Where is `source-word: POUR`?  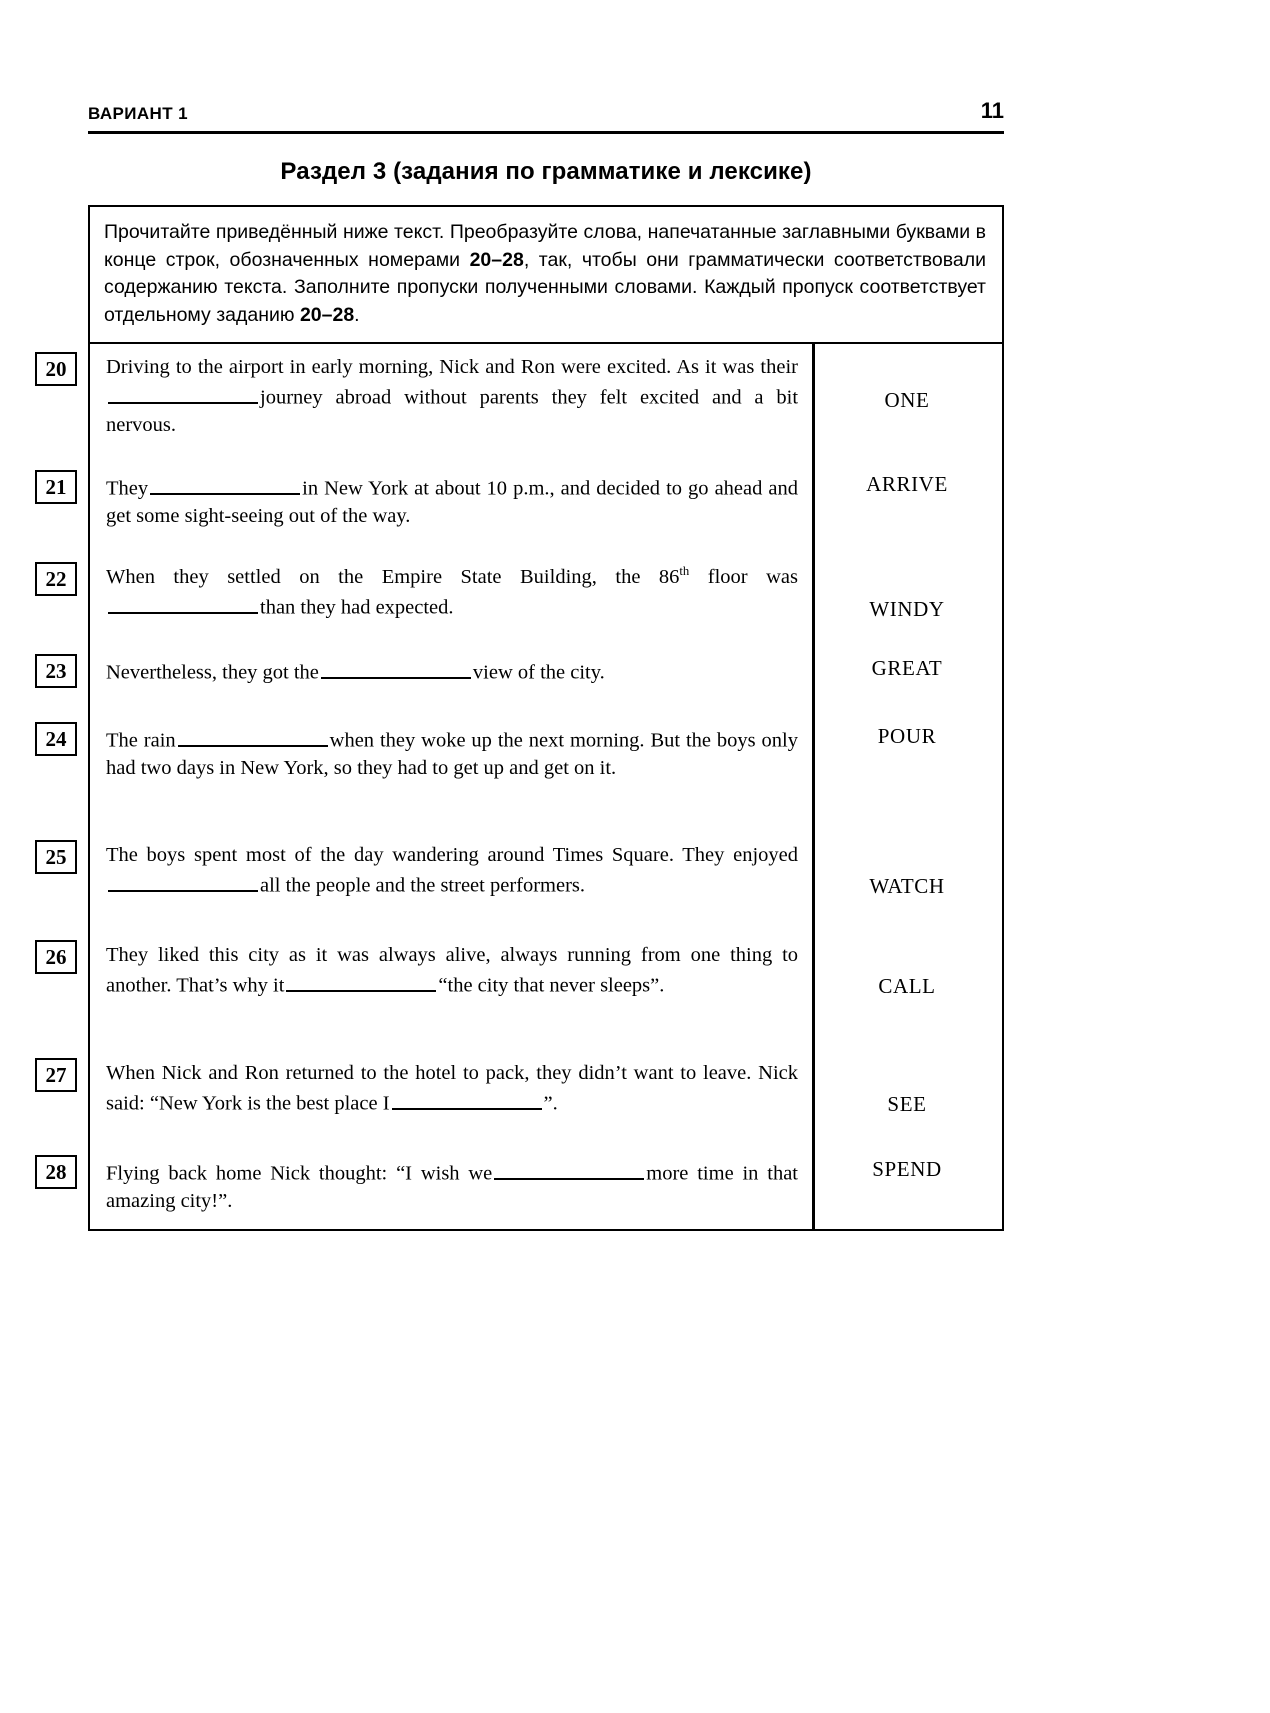
source-word: POUR is located at coordinates (907, 736).